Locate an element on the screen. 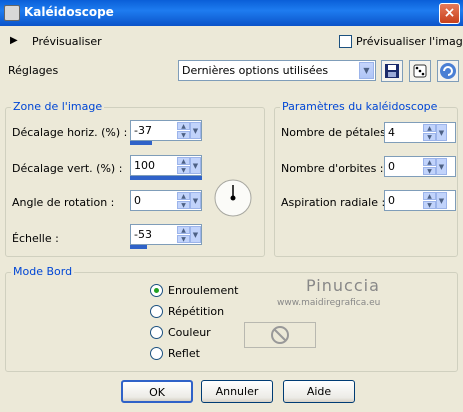 The width and height of the screenshot is (463, 412). radio-color is located at coordinates (156, 332).